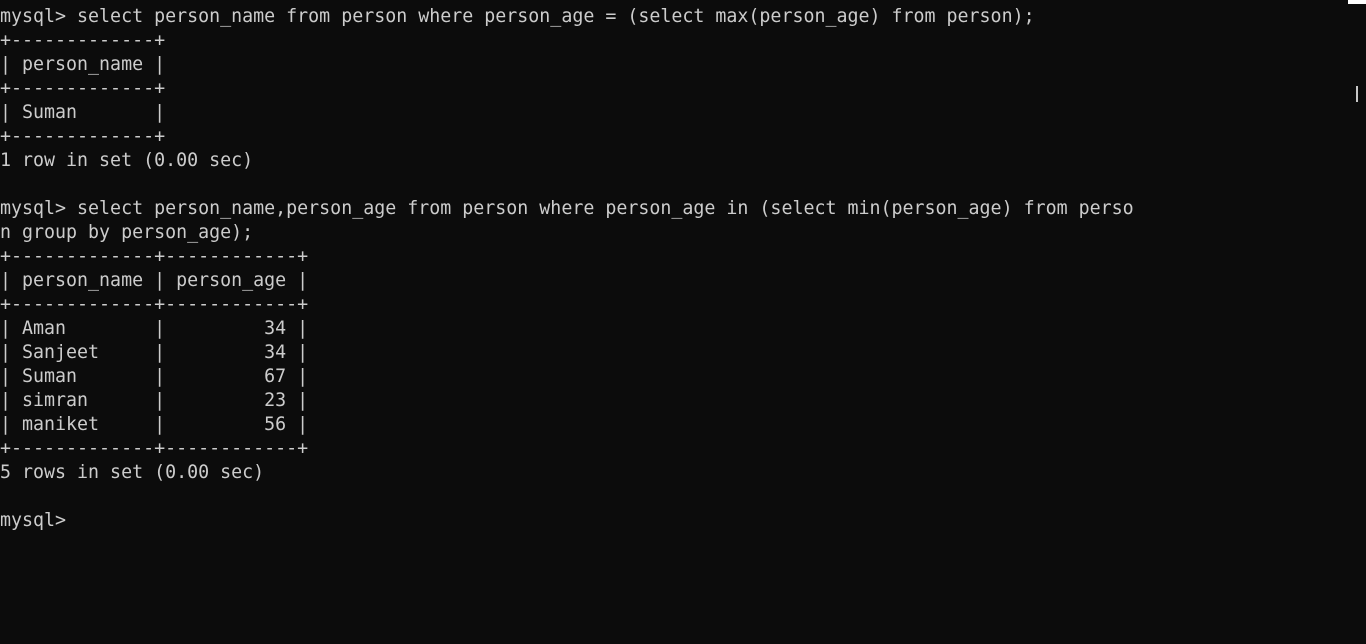 This screenshot has height=644, width=1366. What do you see at coordinates (1357, 94) in the screenshot?
I see `scrollbar-thumb` at bounding box center [1357, 94].